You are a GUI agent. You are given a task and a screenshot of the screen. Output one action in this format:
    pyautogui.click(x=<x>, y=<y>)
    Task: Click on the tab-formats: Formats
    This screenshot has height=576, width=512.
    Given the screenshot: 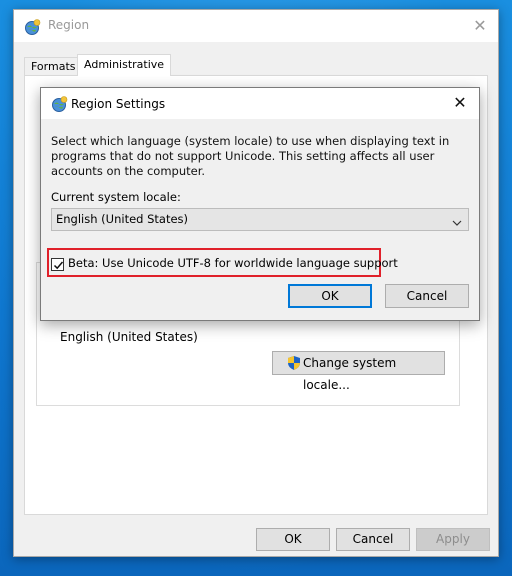 What is the action you would take?
    pyautogui.click(x=53, y=66)
    